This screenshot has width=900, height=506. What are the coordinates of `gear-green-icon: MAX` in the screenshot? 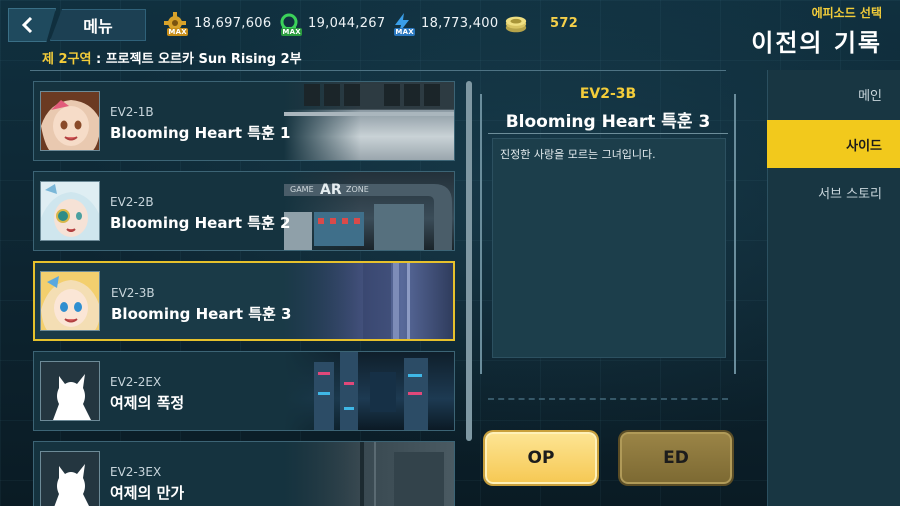 It's located at (289, 24).